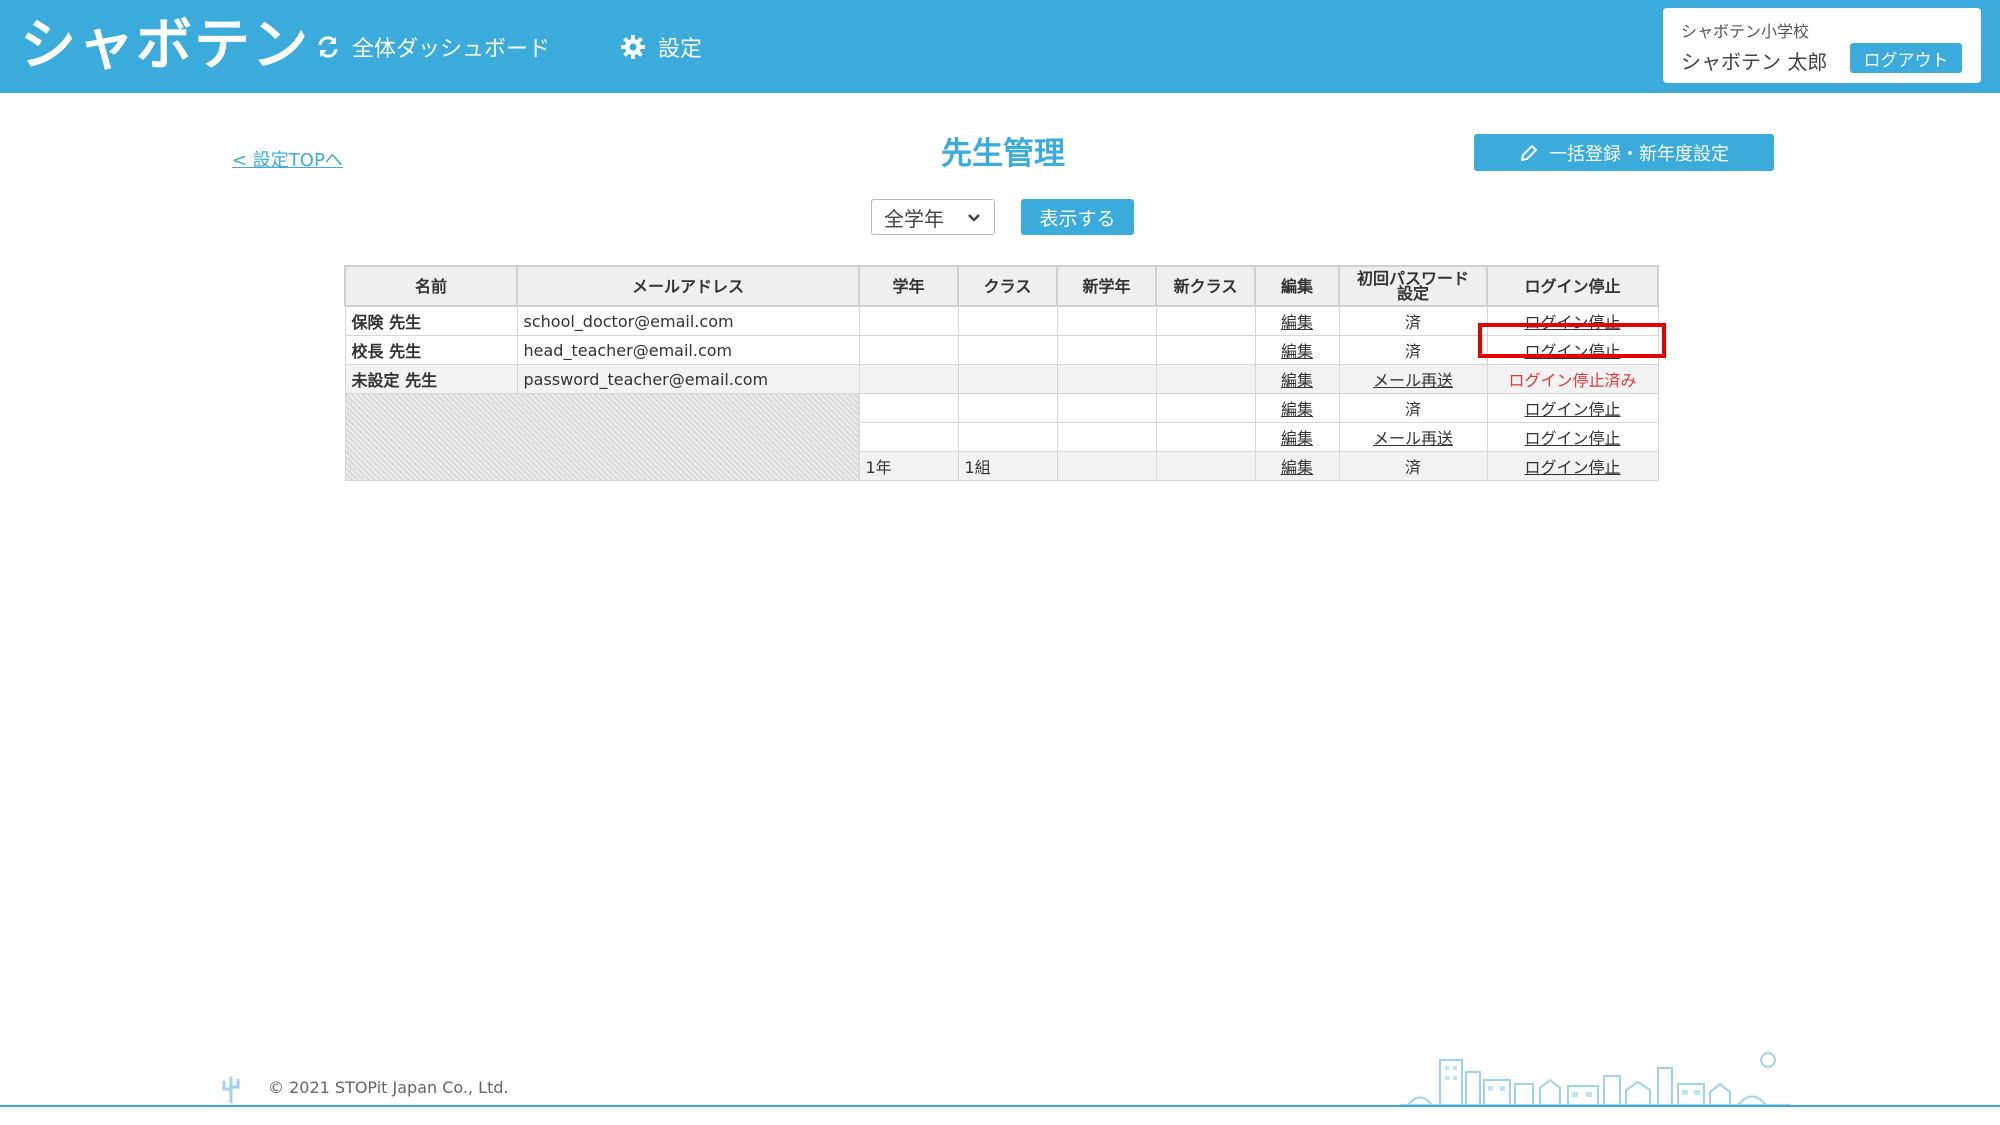 The height and width of the screenshot is (1125, 2000). I want to click on teacher-name: 保険 先生, so click(431, 320).